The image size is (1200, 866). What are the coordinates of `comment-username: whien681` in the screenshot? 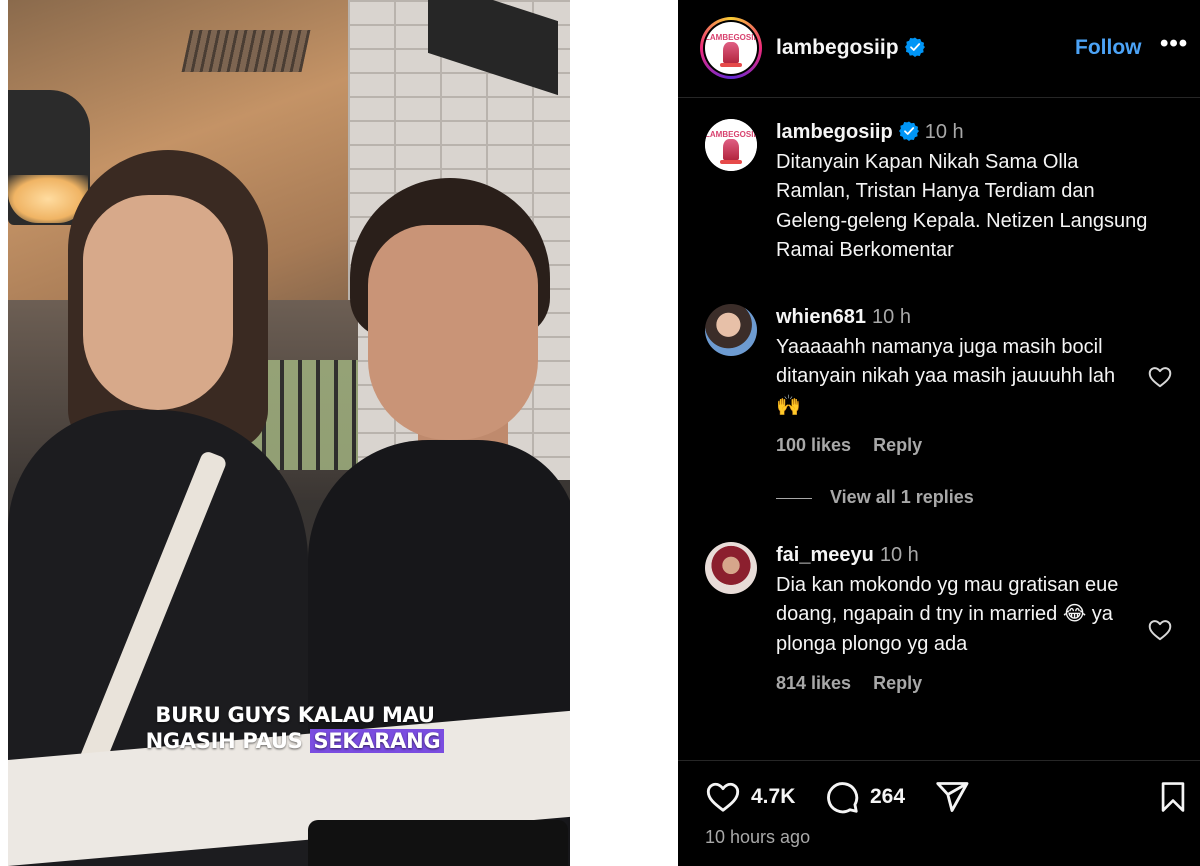 It's located at (821, 317).